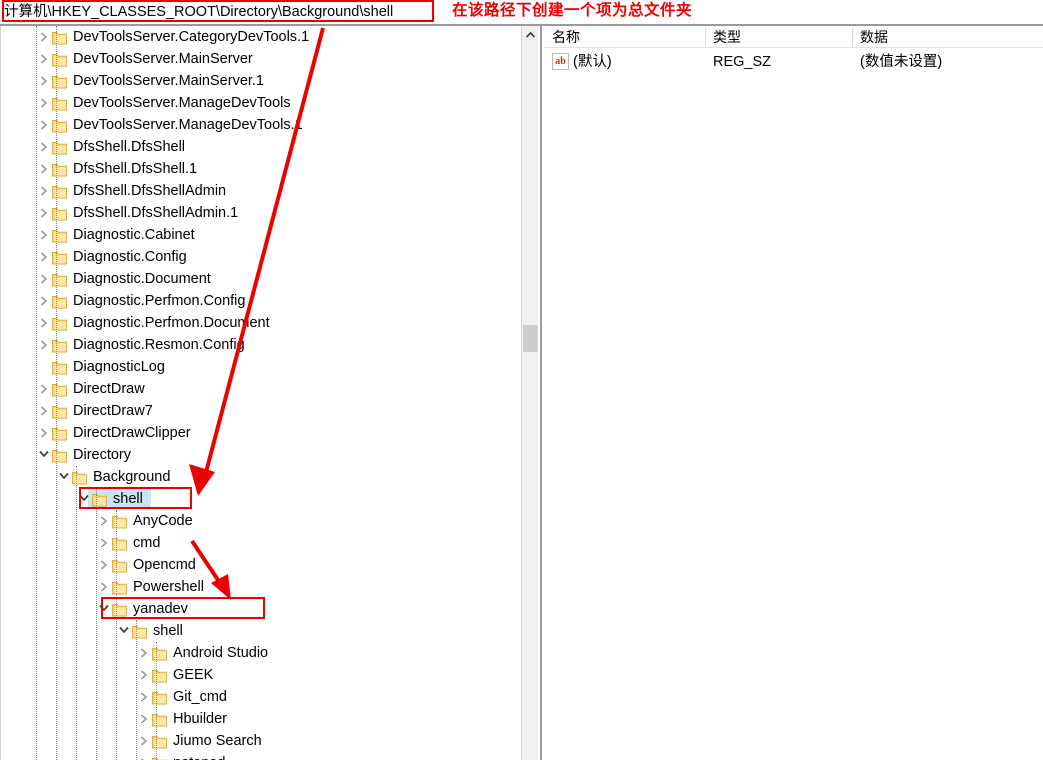  What do you see at coordinates (168, 587) in the screenshot?
I see `tree-item-label: Powershell` at bounding box center [168, 587].